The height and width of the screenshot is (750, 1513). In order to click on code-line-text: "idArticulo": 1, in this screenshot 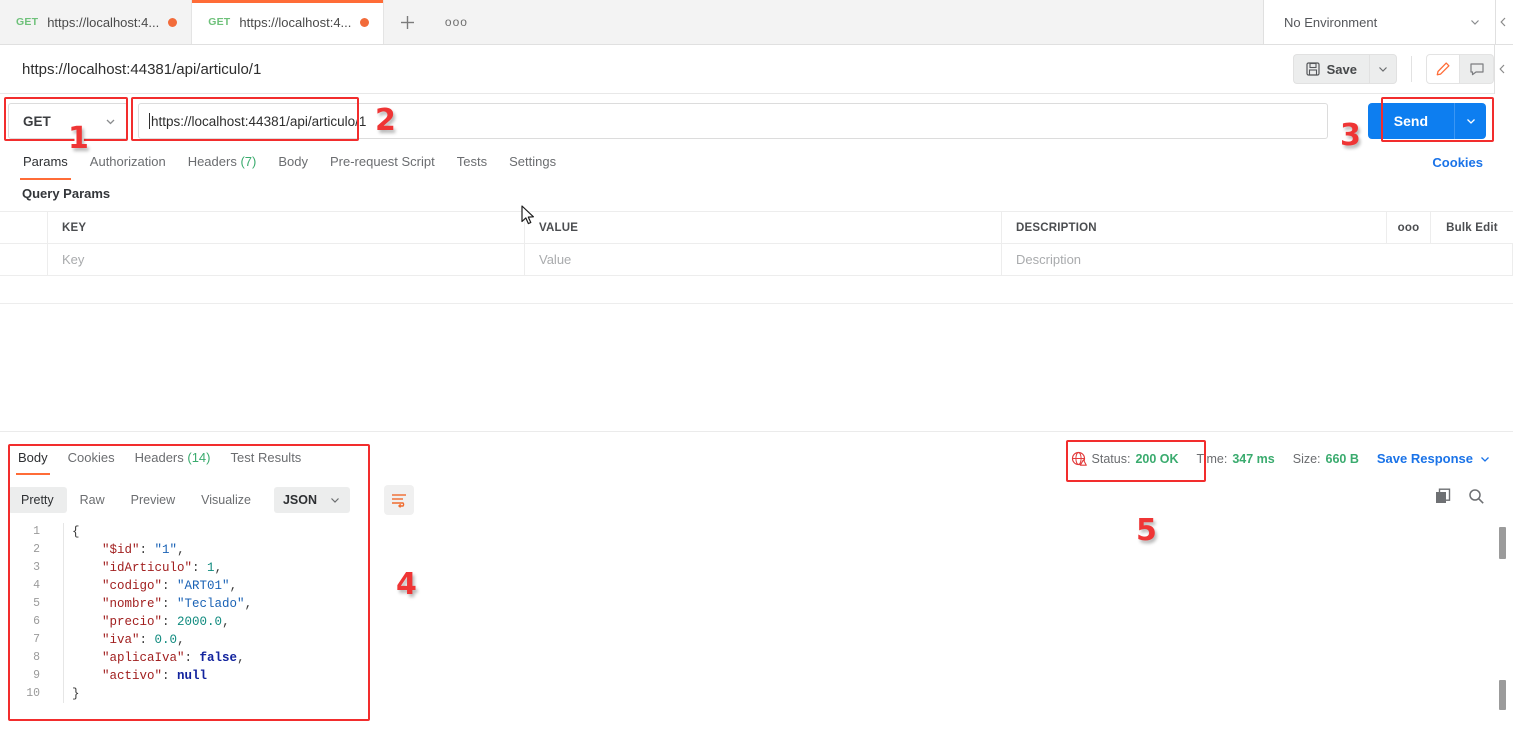, I will do `click(162, 568)`.